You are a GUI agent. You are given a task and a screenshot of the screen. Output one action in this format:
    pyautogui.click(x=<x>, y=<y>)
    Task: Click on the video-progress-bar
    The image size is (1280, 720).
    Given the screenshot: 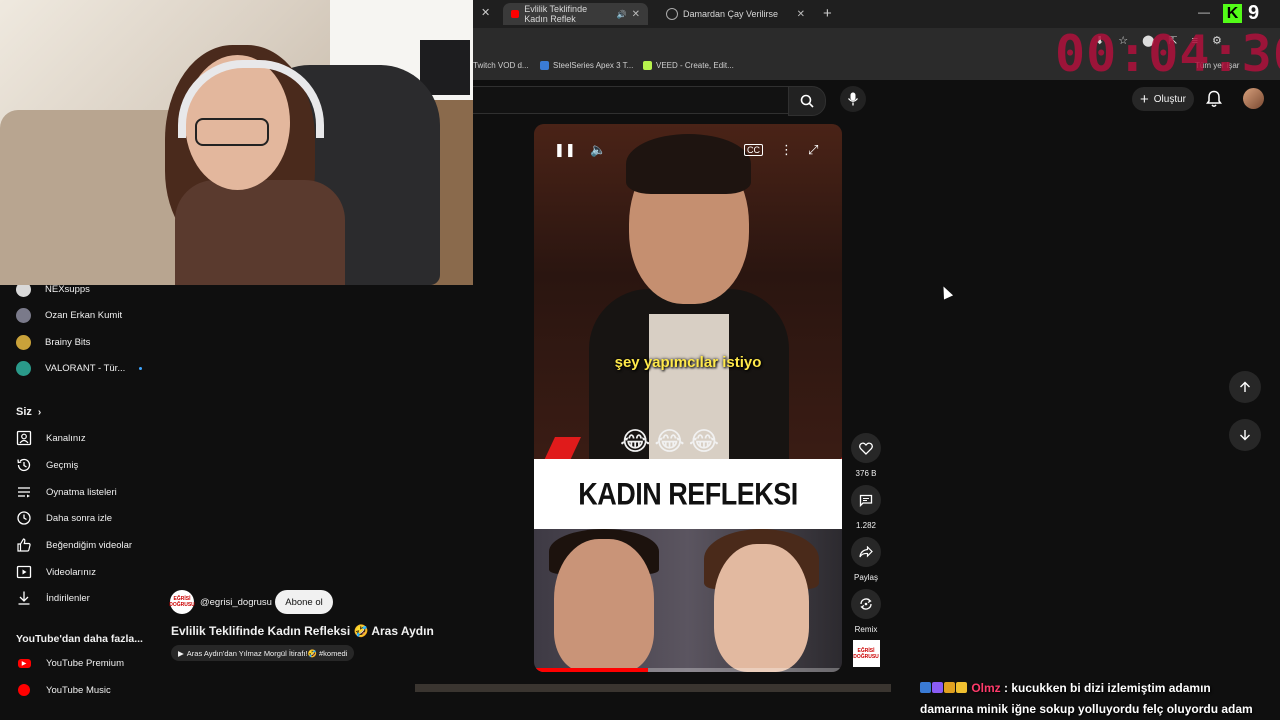 What is the action you would take?
    pyautogui.click(x=688, y=670)
    